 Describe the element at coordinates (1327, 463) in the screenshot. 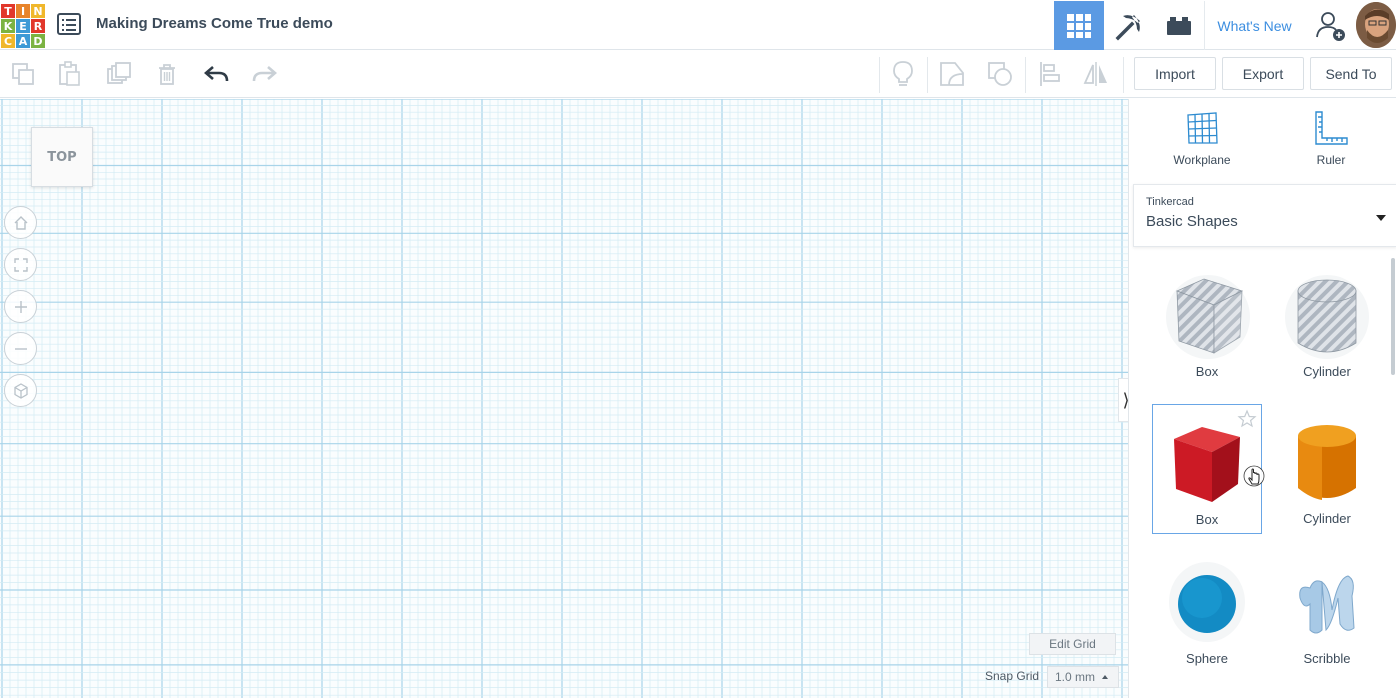

I see `cylinder-thumbnail` at that location.